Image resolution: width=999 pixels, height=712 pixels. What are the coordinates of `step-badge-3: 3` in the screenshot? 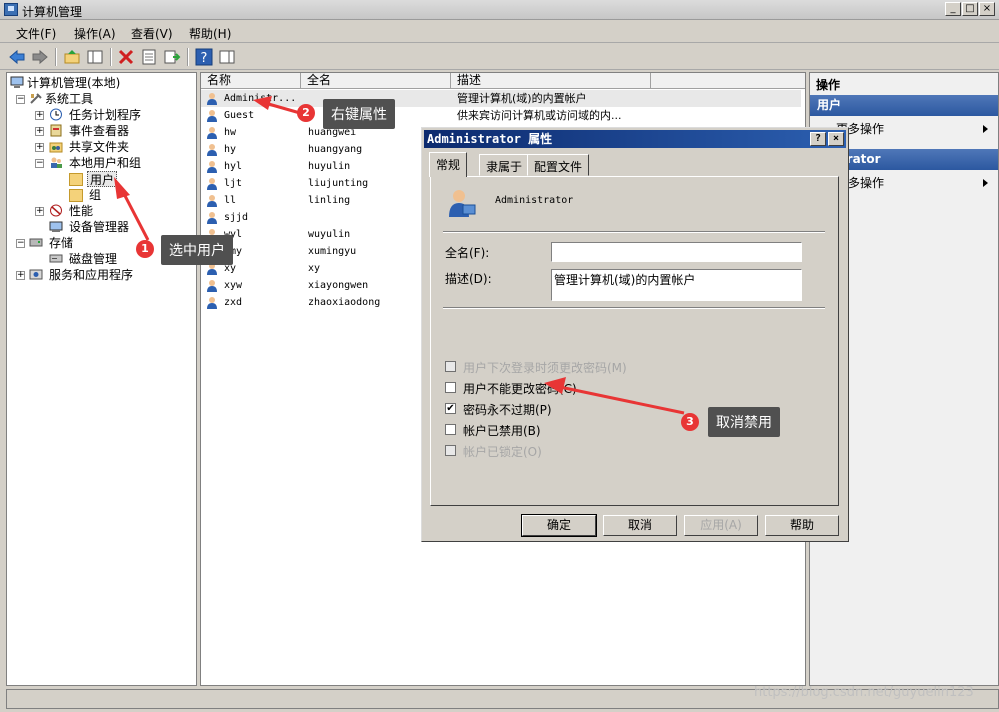 It's located at (690, 422).